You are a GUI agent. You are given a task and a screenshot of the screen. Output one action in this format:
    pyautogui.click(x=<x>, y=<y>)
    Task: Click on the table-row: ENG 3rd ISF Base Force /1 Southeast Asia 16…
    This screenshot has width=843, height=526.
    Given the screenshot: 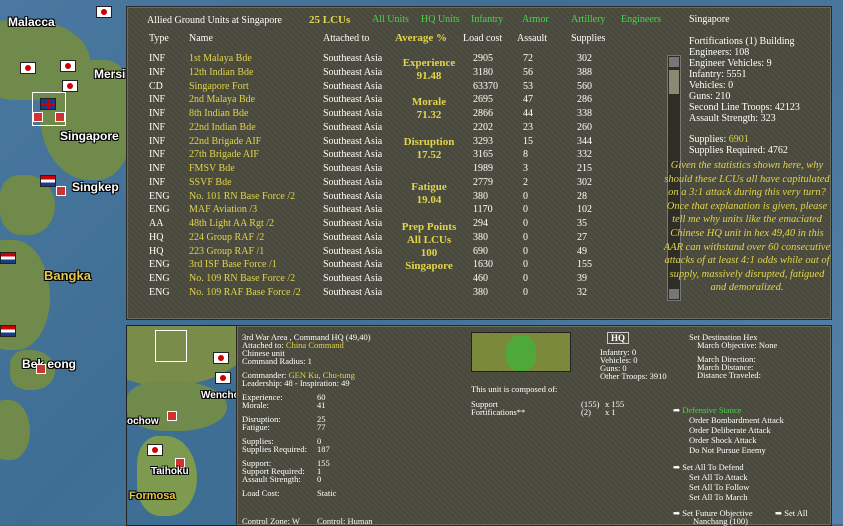 What is the action you would take?
    pyautogui.click(x=387, y=266)
    